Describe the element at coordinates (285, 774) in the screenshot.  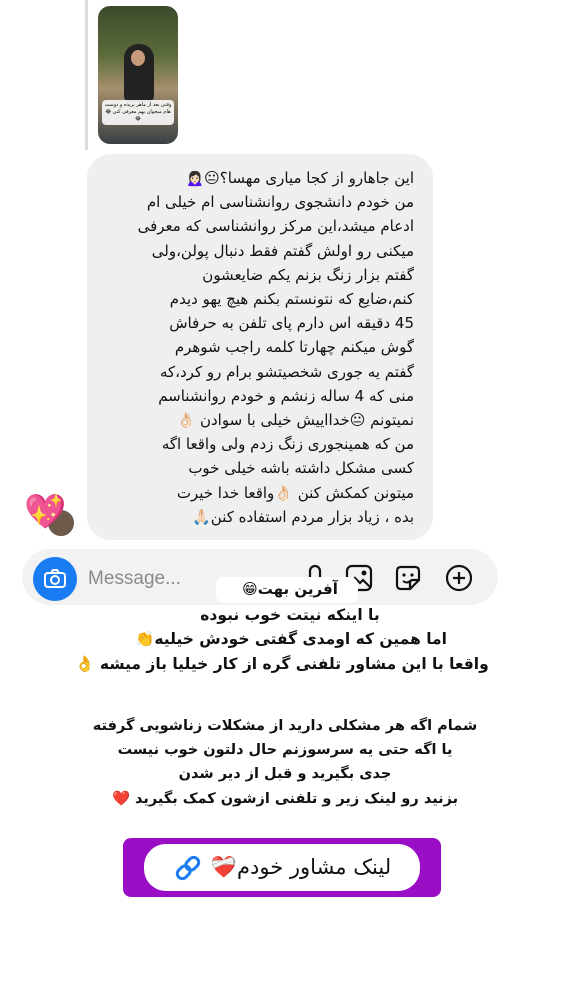
I see `overlay-paragraph-3: جدی بگیرید و قبل از دیر شدن` at that location.